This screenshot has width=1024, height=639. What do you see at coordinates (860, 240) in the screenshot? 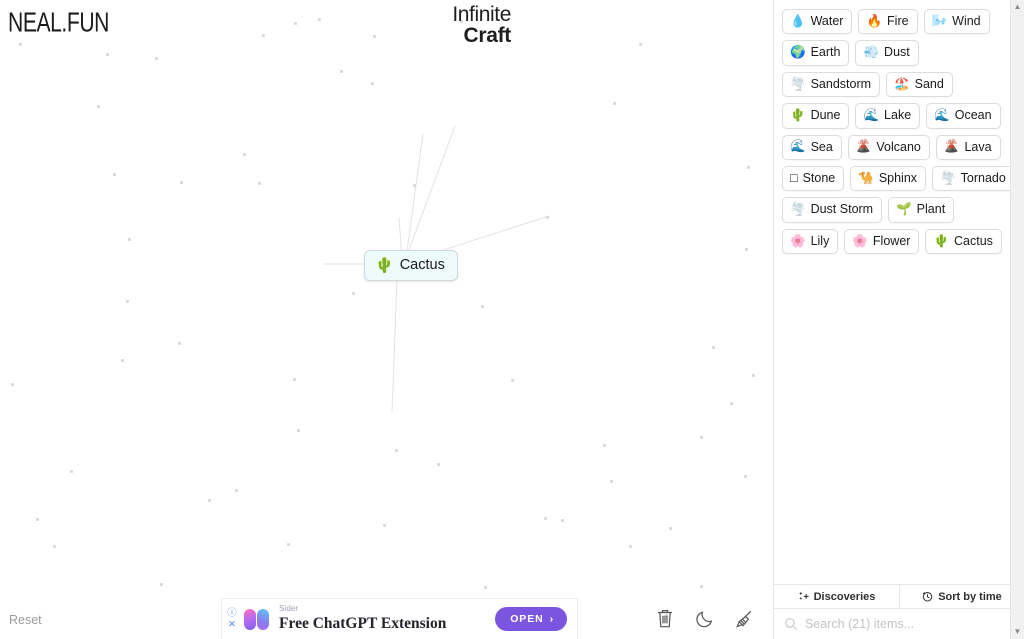
I see `element-emoji-icon: 🌸` at bounding box center [860, 240].